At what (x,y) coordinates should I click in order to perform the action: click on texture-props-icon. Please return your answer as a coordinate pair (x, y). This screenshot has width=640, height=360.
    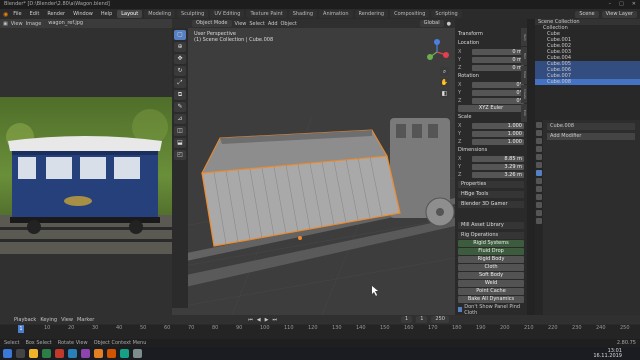
    Looking at the image, I should click on (539, 221).